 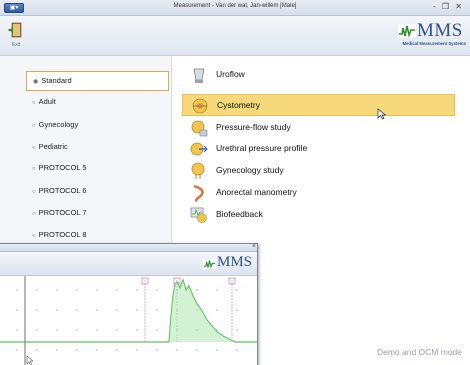 I want to click on cystometry-icon, so click(x=200, y=106).